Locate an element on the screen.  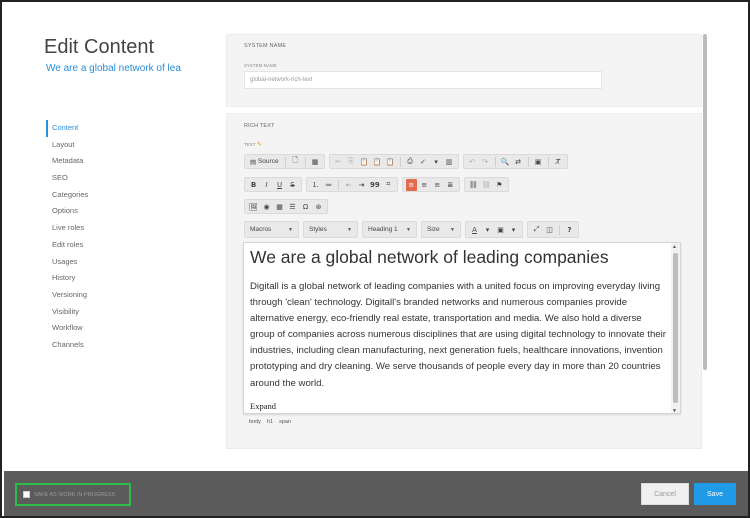
align-left-icon: ≡ is located at coordinates (411, 184).